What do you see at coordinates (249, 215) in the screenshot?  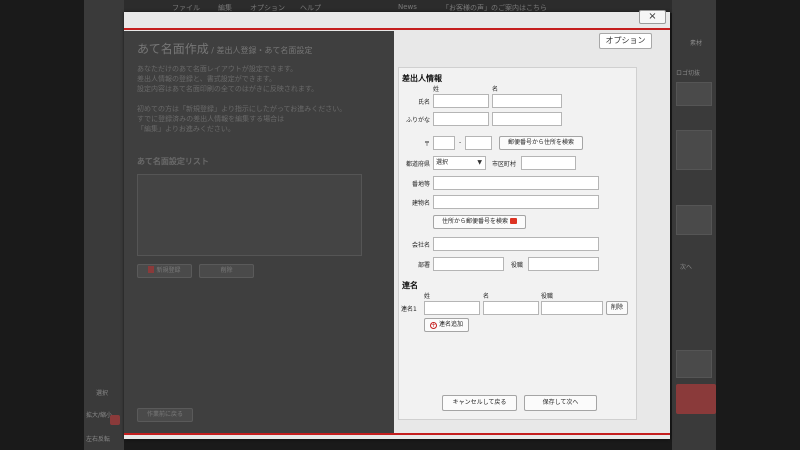 I see `settings-list` at bounding box center [249, 215].